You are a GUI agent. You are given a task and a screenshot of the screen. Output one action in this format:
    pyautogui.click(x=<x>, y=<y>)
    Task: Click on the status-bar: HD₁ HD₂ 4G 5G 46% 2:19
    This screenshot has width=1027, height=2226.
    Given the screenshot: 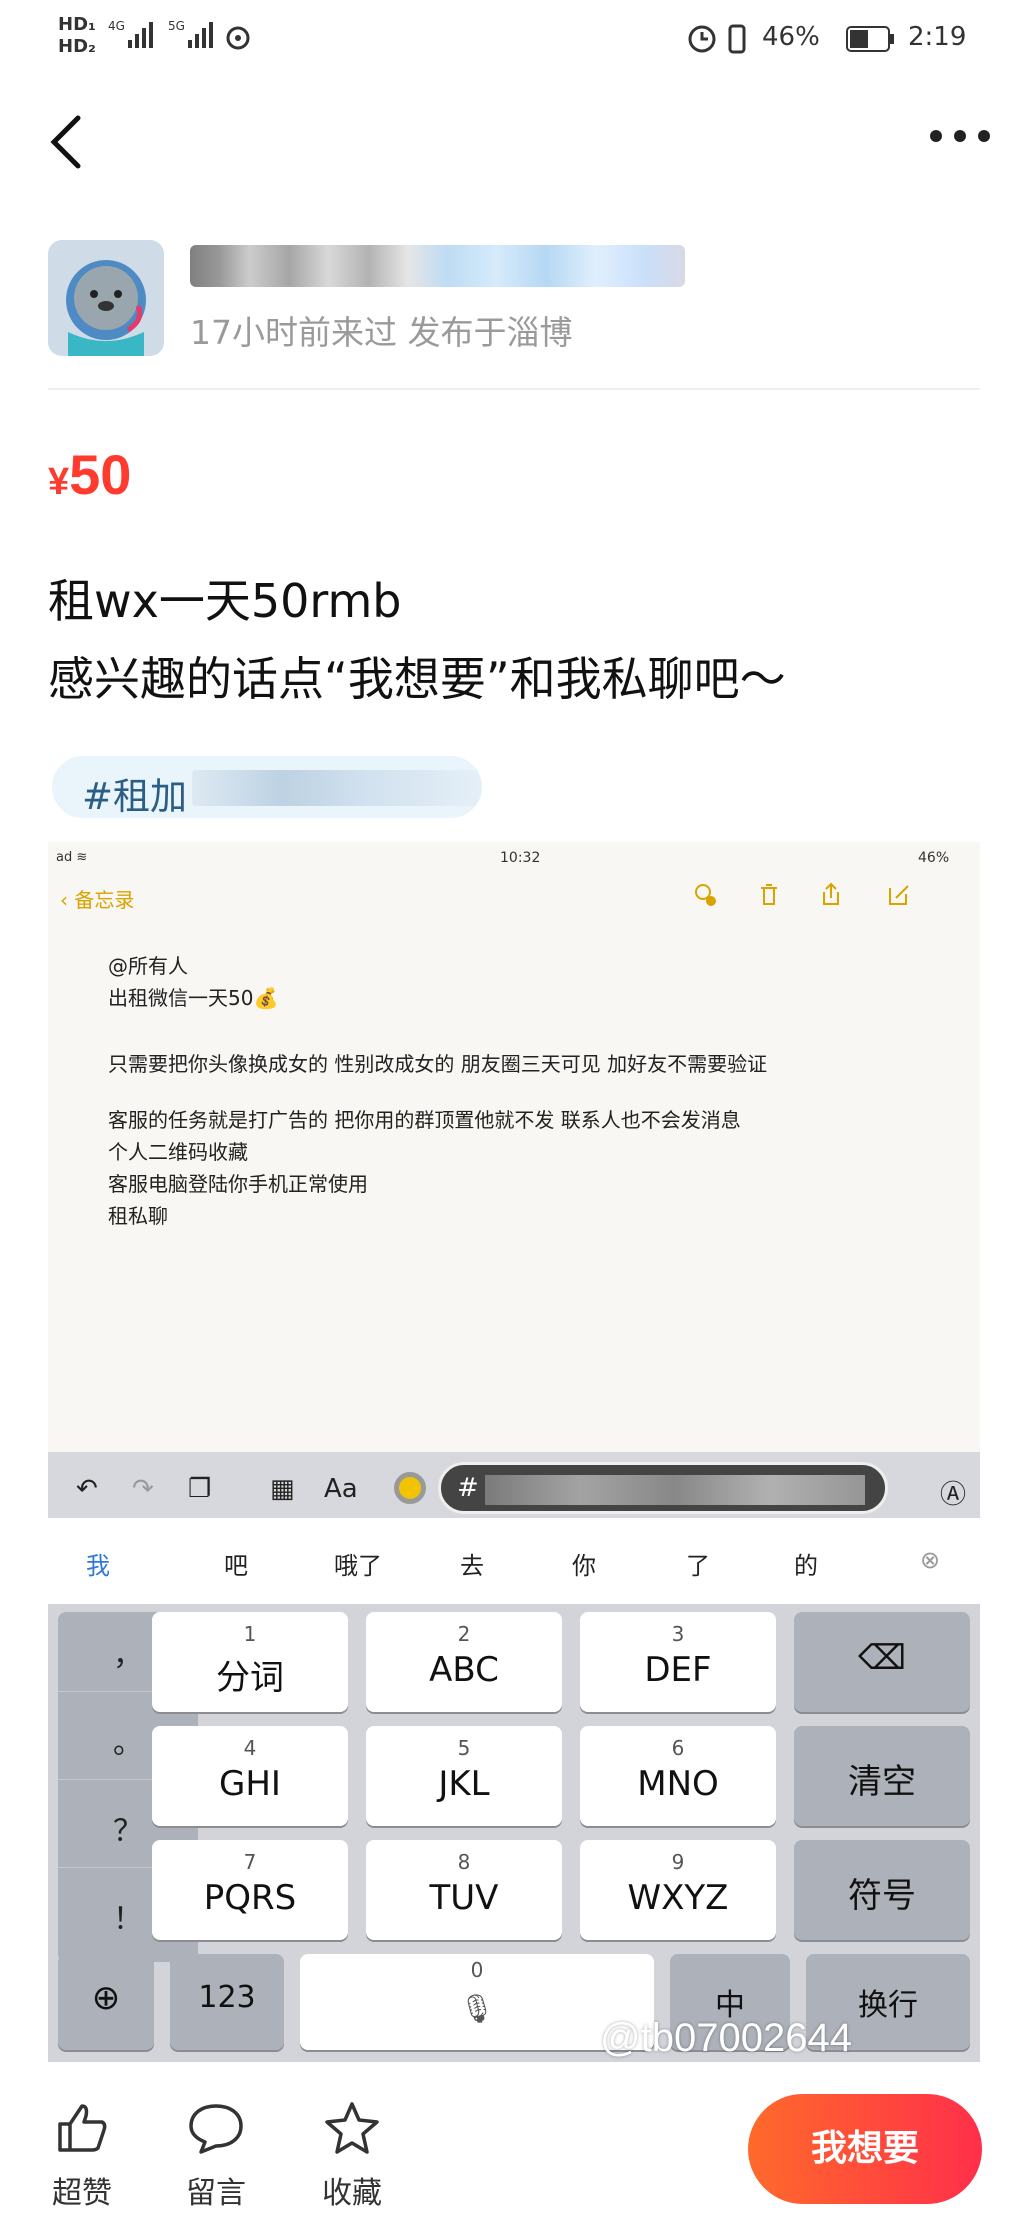 What is the action you would take?
    pyautogui.click(x=513, y=40)
    